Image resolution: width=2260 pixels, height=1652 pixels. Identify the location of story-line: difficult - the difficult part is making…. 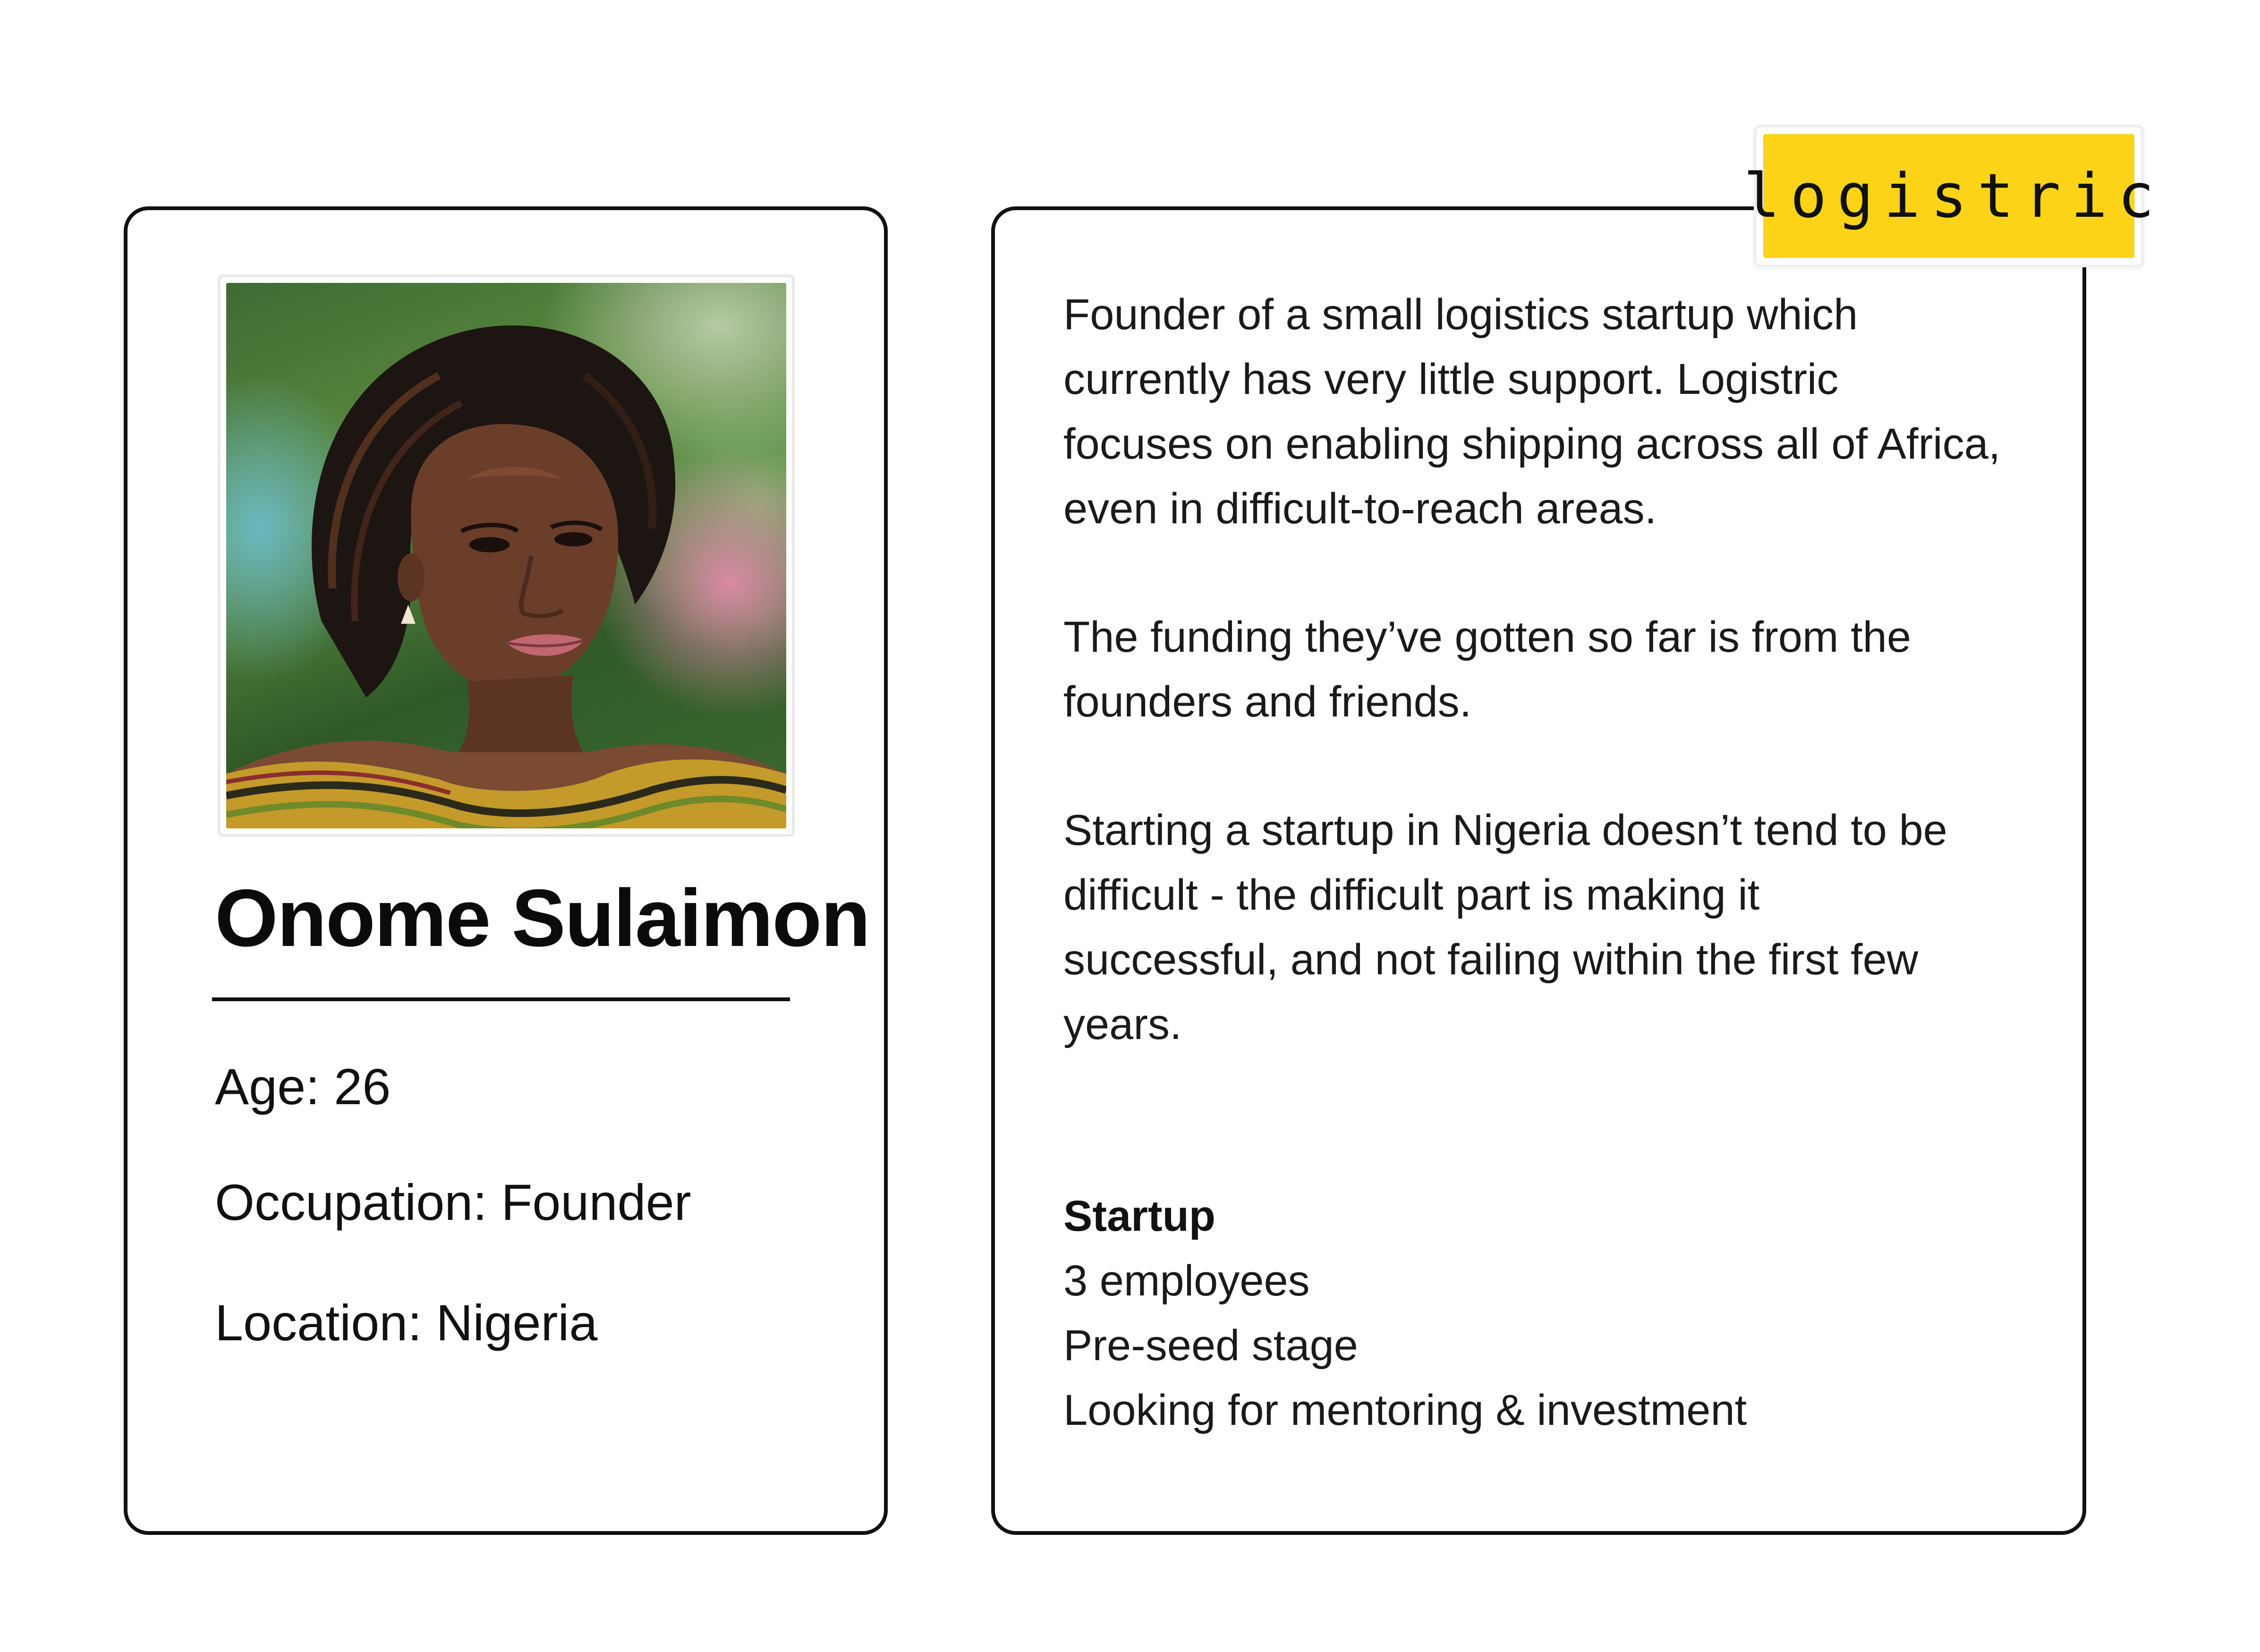
(1411, 895).